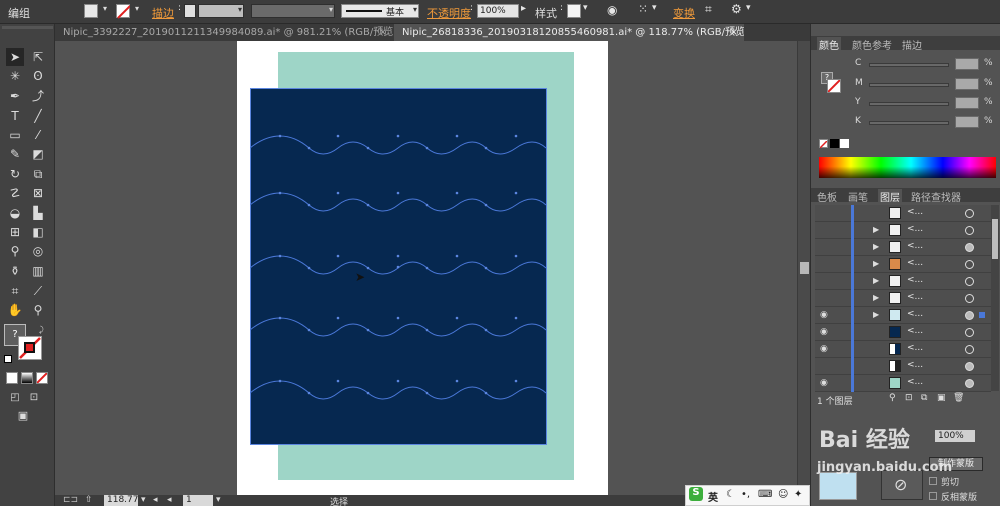  What do you see at coordinates (15, 96) in the screenshot?
I see `pen-tool-icon: ✒` at bounding box center [15, 96].